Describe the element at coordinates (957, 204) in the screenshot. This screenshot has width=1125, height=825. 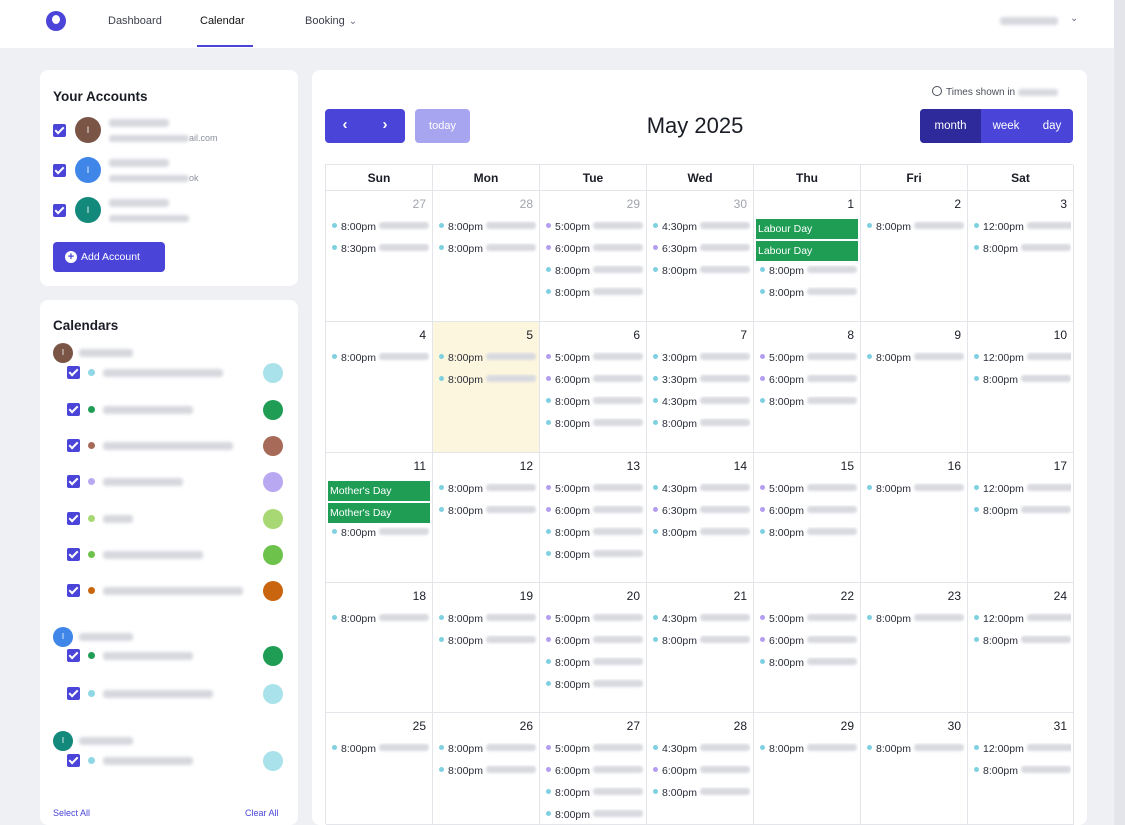
I see `day-number: 2` at that location.